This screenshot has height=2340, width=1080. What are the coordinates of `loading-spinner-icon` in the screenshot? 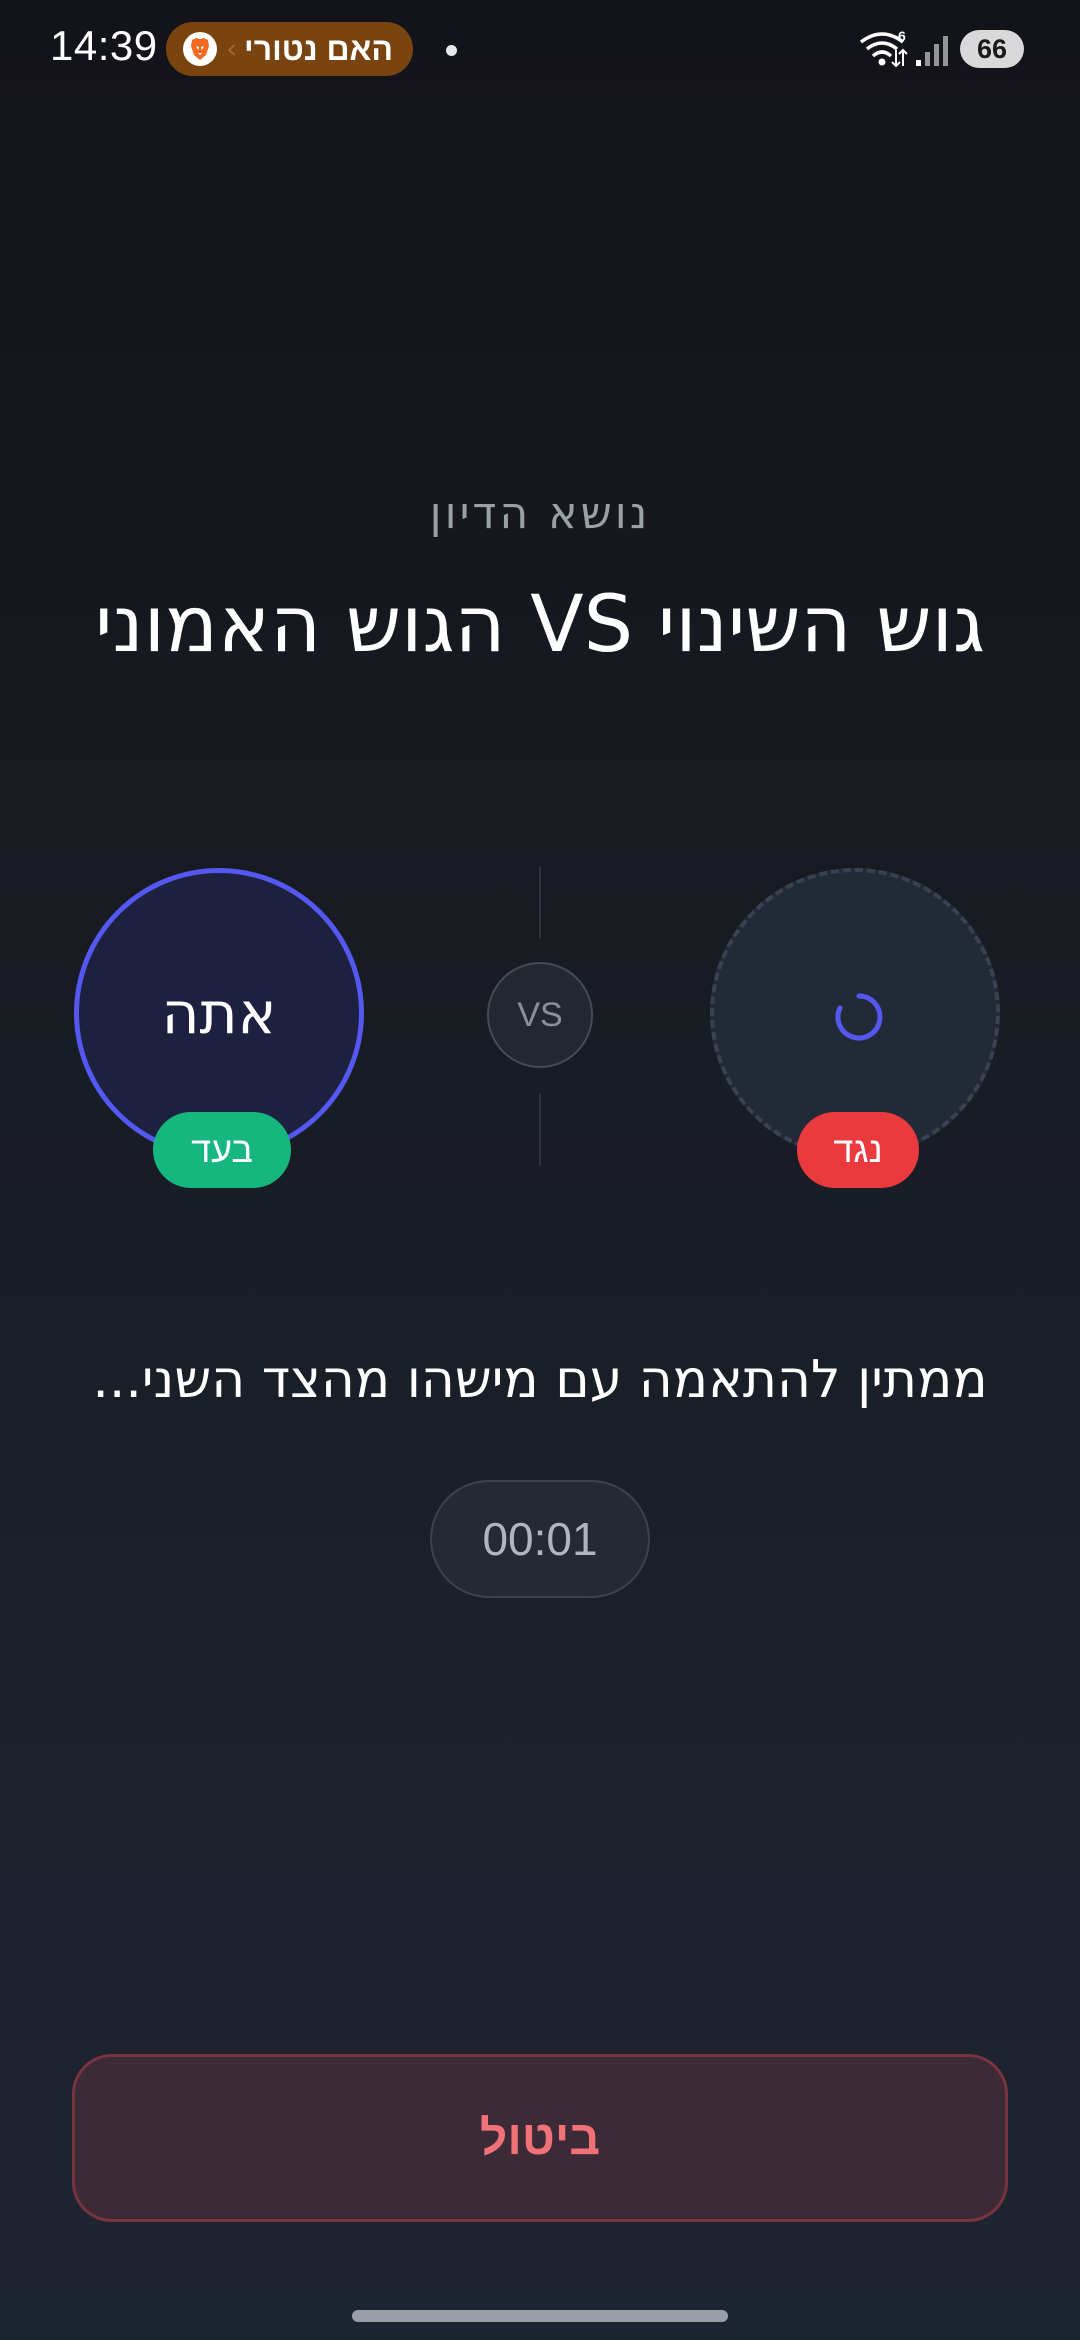 It's located at (859, 1017).